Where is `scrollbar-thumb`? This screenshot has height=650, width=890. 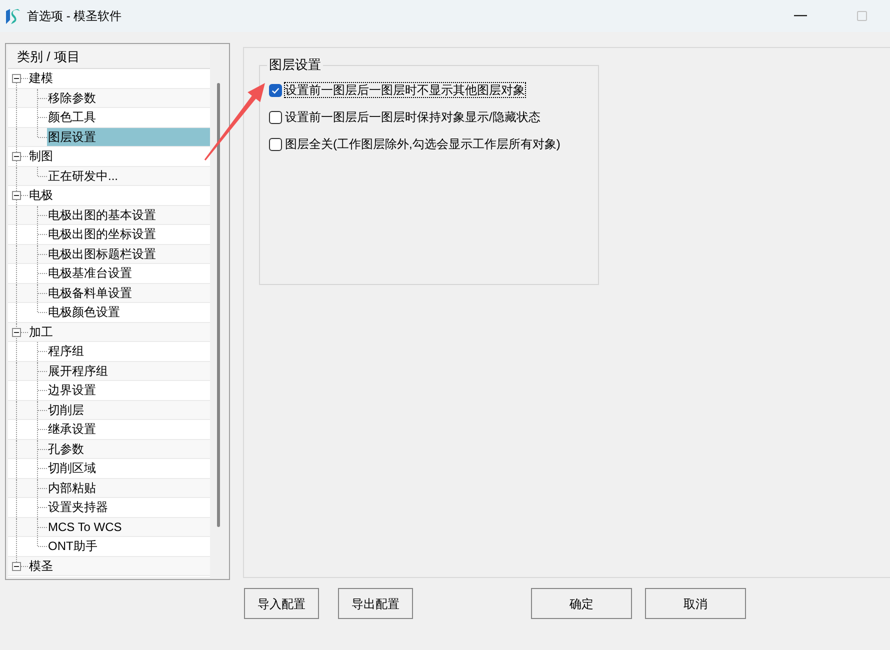
scrollbar-thumb is located at coordinates (218, 305).